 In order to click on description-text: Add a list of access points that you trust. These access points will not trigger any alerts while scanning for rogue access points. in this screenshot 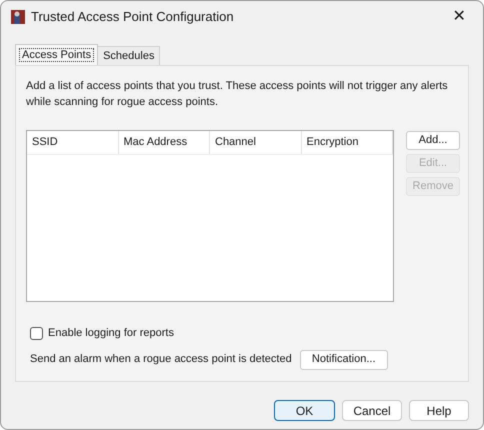, I will do `click(237, 94)`.